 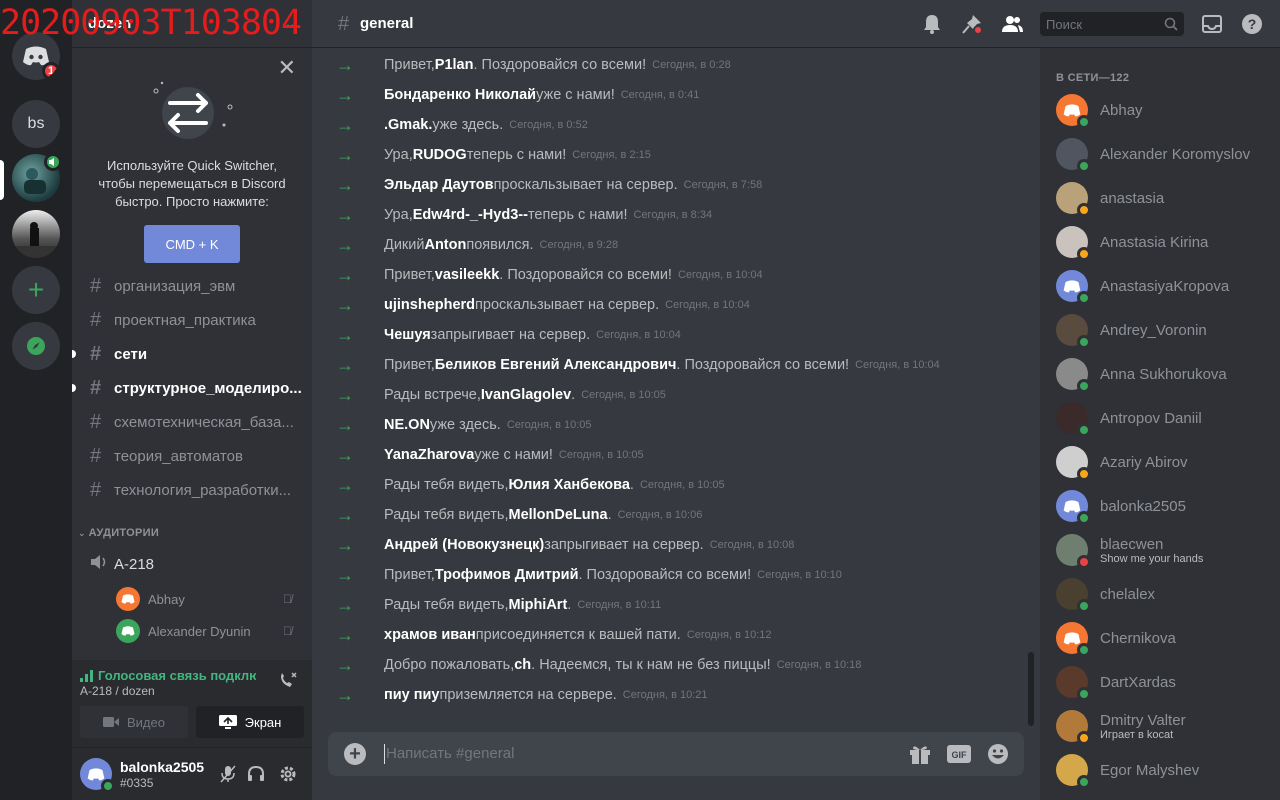 What do you see at coordinates (1138, 638) in the screenshot?
I see `member-name: Chernikova` at bounding box center [1138, 638].